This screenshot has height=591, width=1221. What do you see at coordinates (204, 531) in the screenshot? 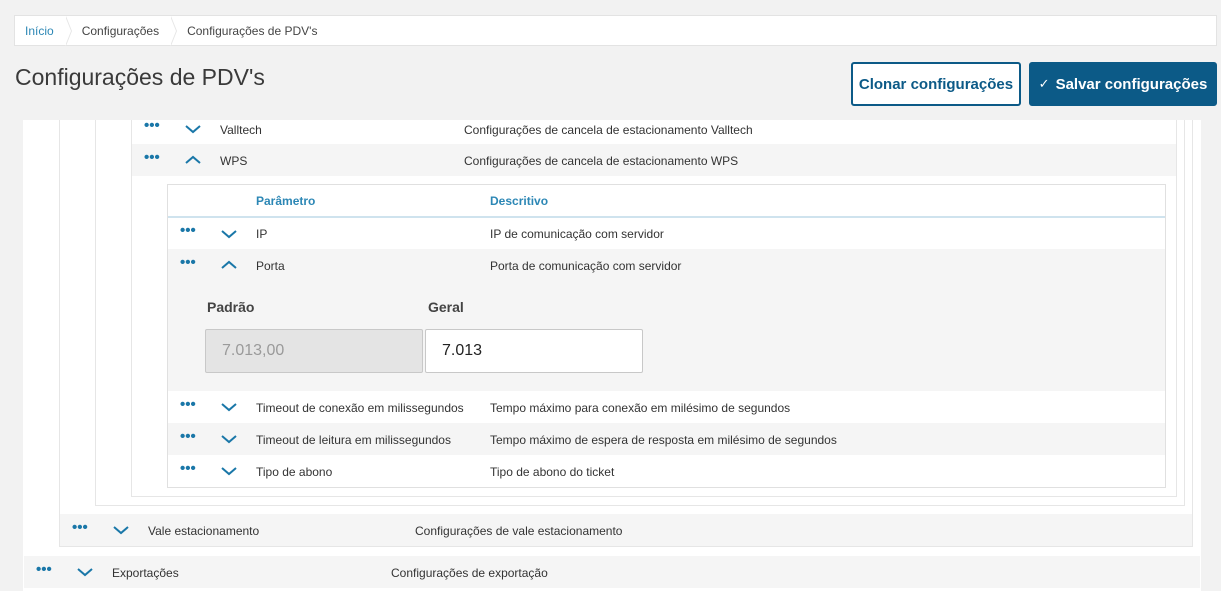
I see `item-name: Vale estacionamento` at bounding box center [204, 531].